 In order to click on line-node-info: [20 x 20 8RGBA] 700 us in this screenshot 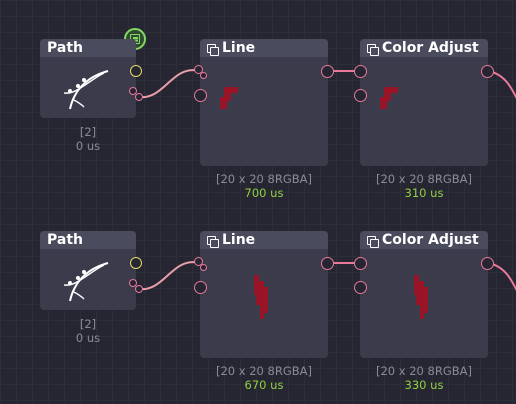, I will do `click(264, 186)`.